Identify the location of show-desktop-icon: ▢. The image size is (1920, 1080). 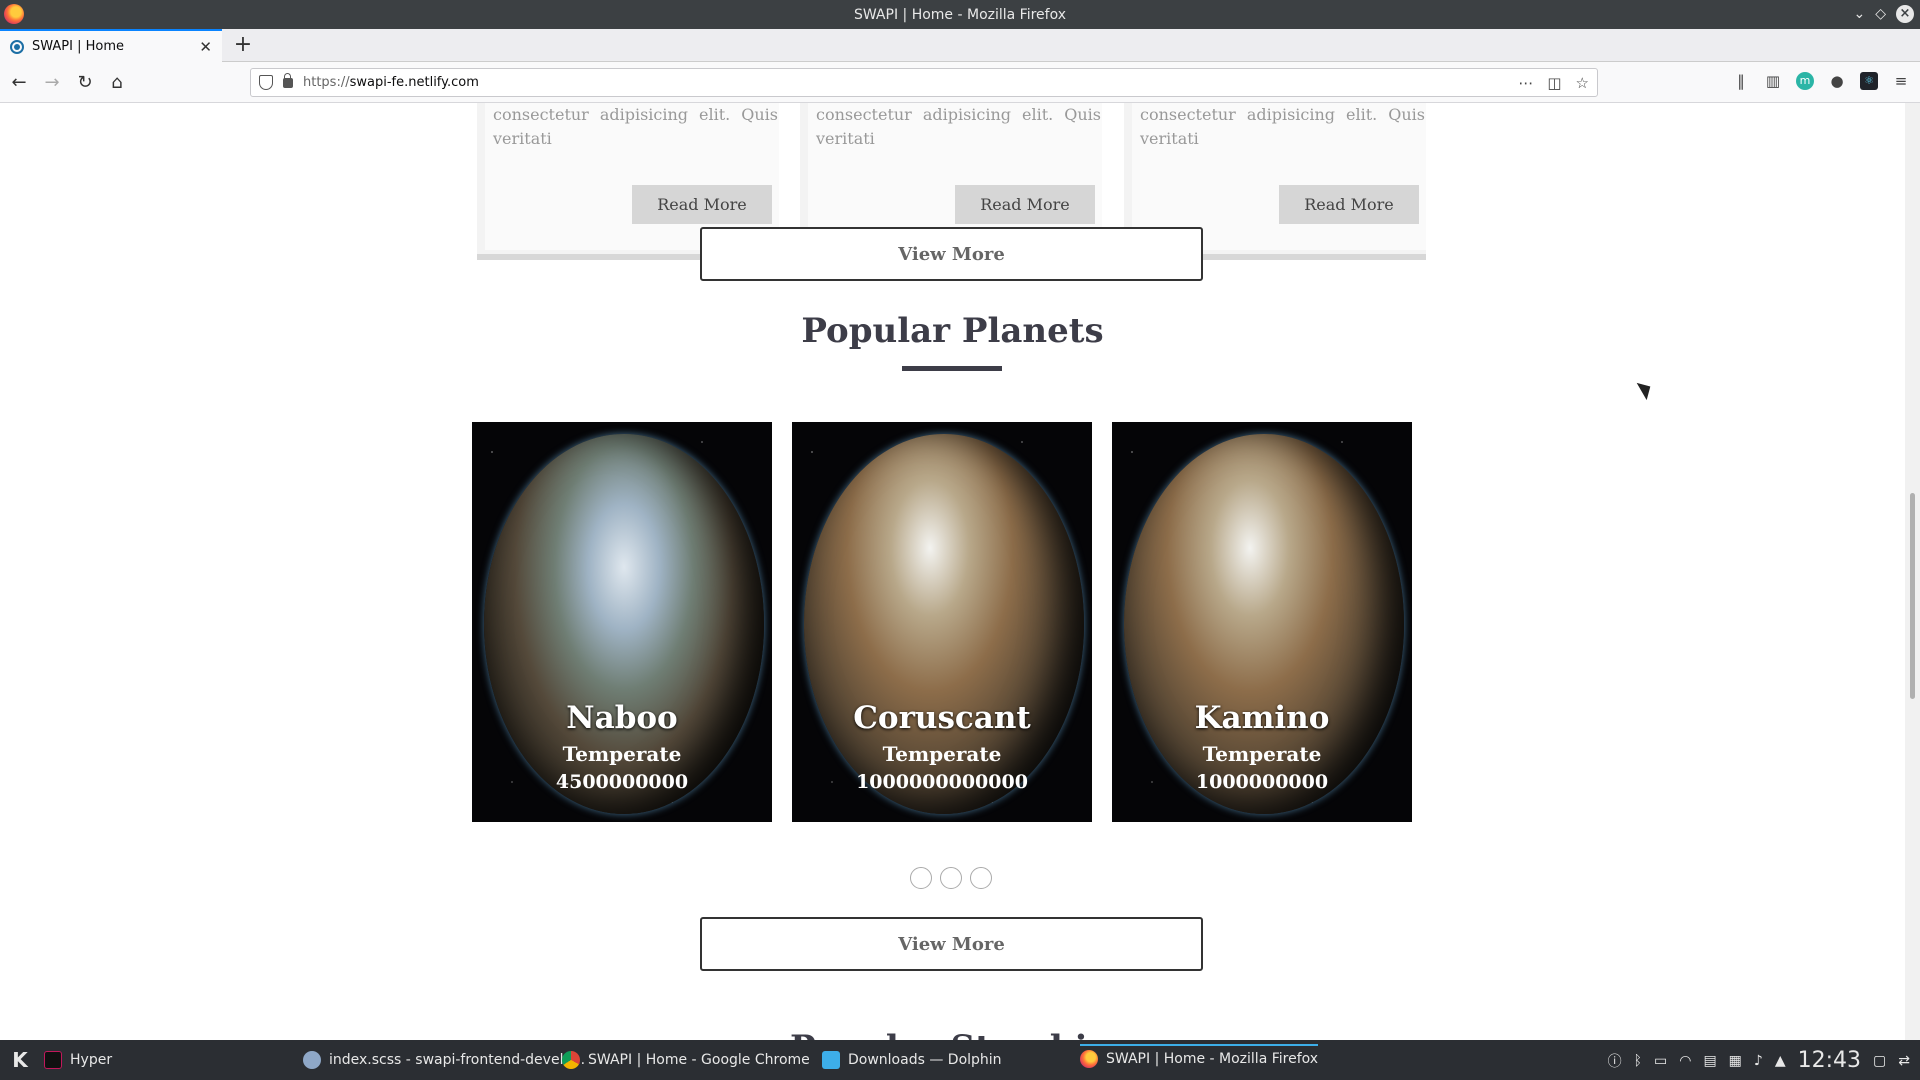
(1879, 1061).